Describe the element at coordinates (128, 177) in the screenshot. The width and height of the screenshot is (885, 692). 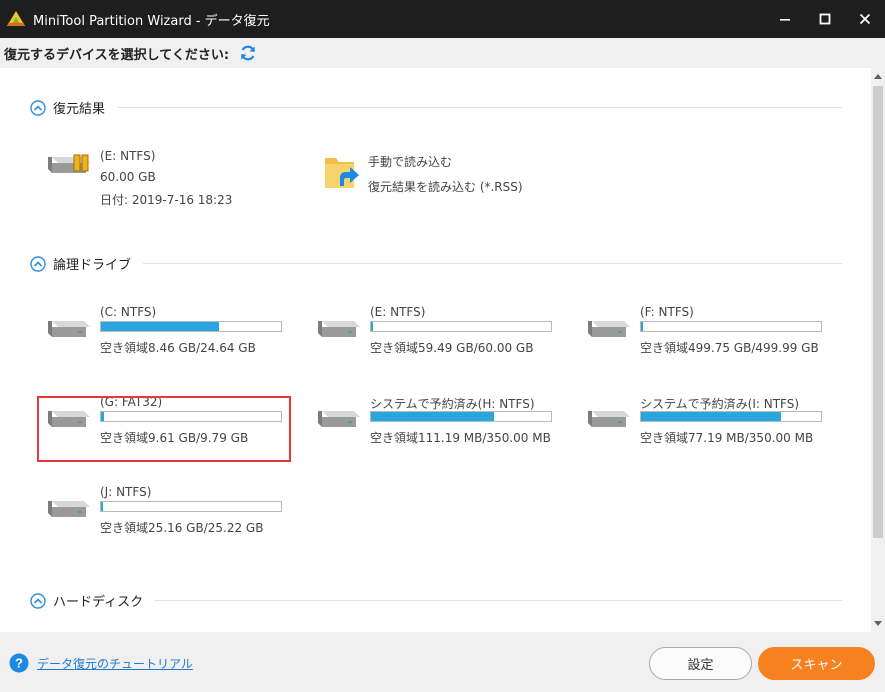
I see `drive-size: 60.00 GB` at that location.